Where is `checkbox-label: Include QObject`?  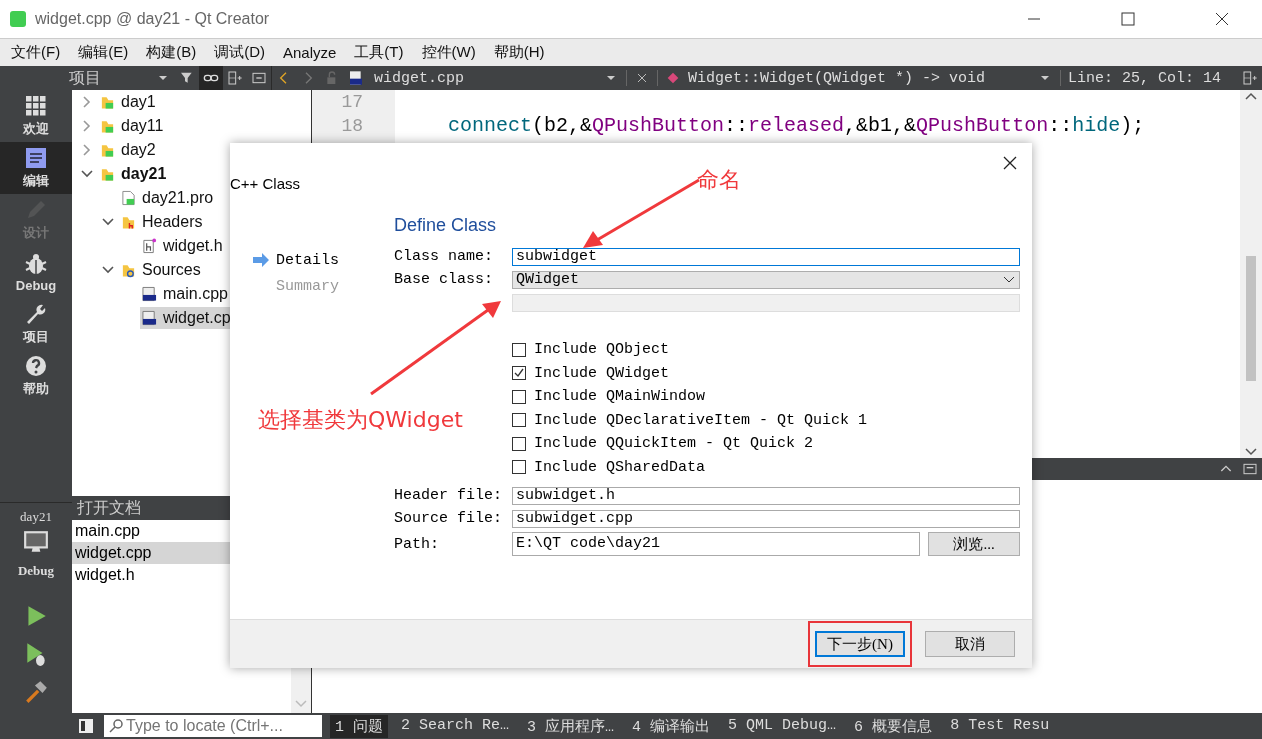
checkbox-label: Include QObject is located at coordinates (602, 350).